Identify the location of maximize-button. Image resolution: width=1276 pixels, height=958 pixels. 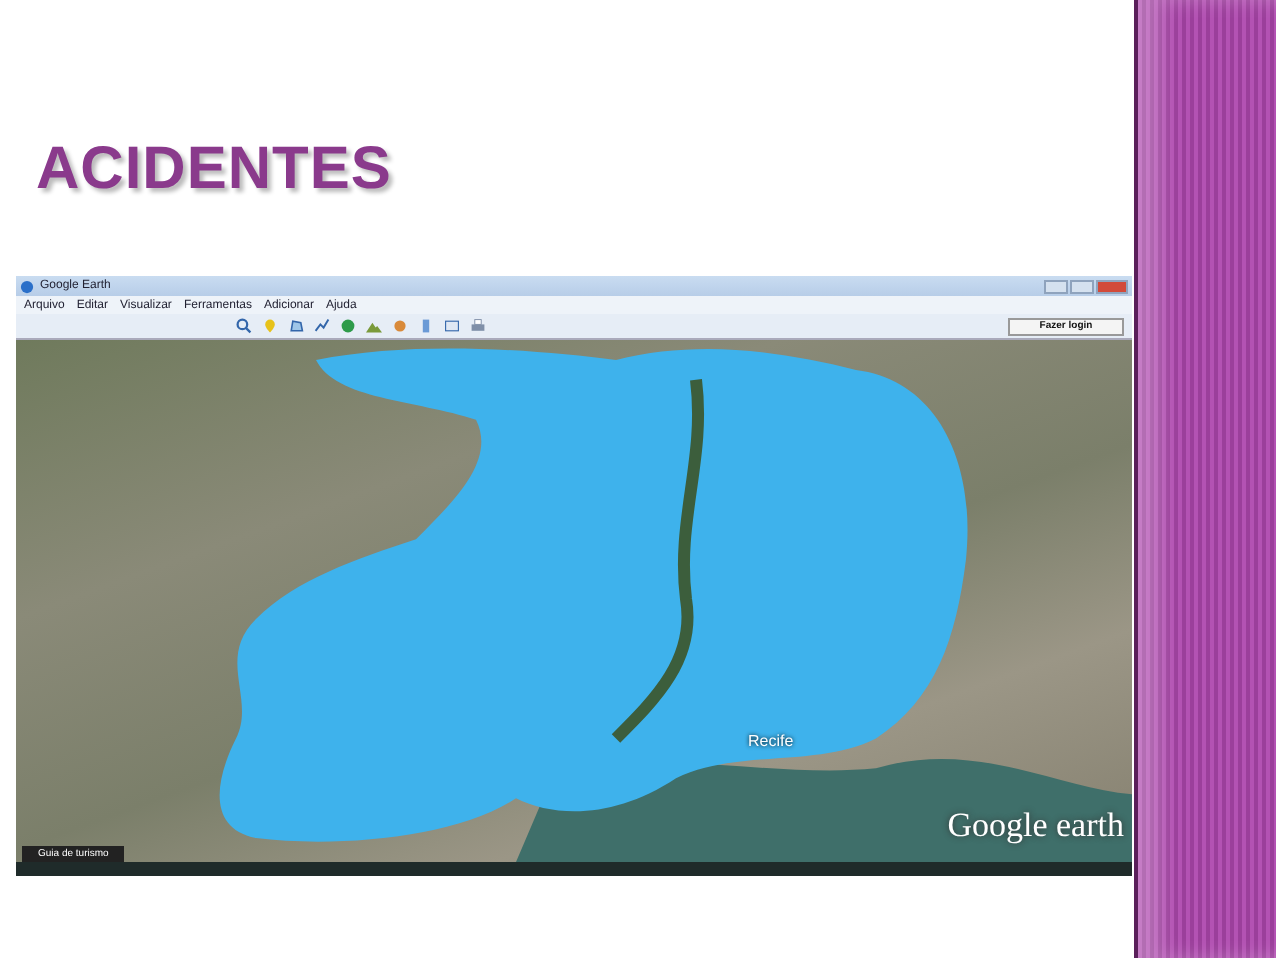
(1082, 286).